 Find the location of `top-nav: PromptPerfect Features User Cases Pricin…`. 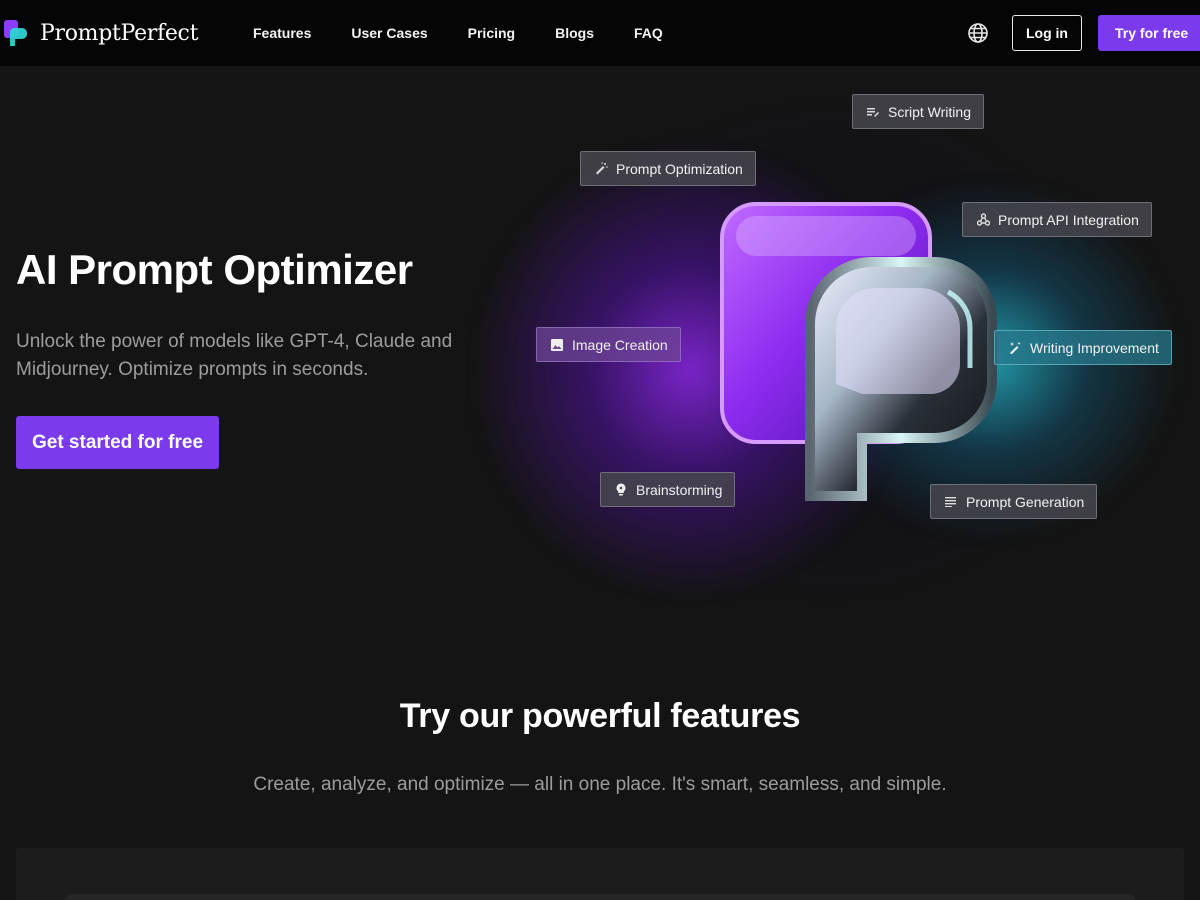

top-nav: PromptPerfect Features User Cases Pricin… is located at coordinates (600, 33).